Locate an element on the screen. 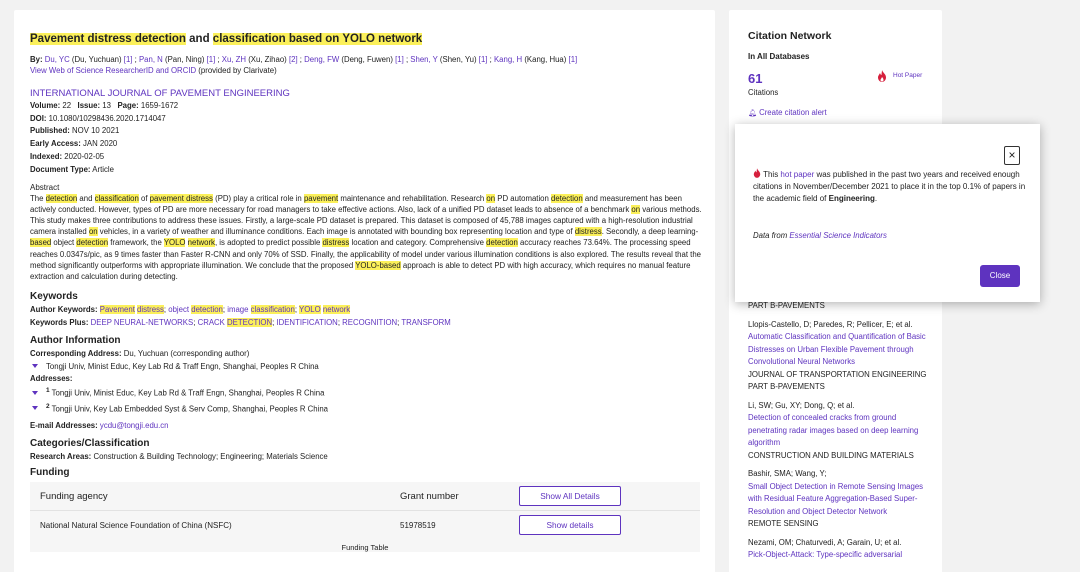 The height and width of the screenshot is (572, 1080). abstract-segment: pavement is located at coordinates (321, 198).